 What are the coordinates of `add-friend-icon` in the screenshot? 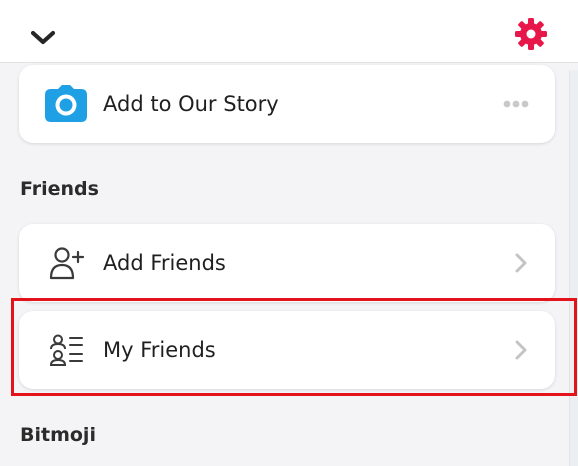 It's located at (67, 263).